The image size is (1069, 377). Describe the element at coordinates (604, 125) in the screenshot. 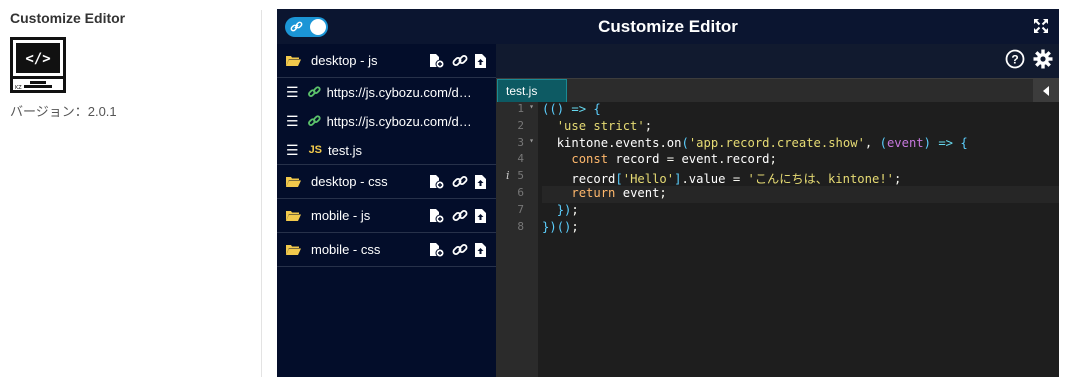

I see `code-line: 'use strict';` at that location.